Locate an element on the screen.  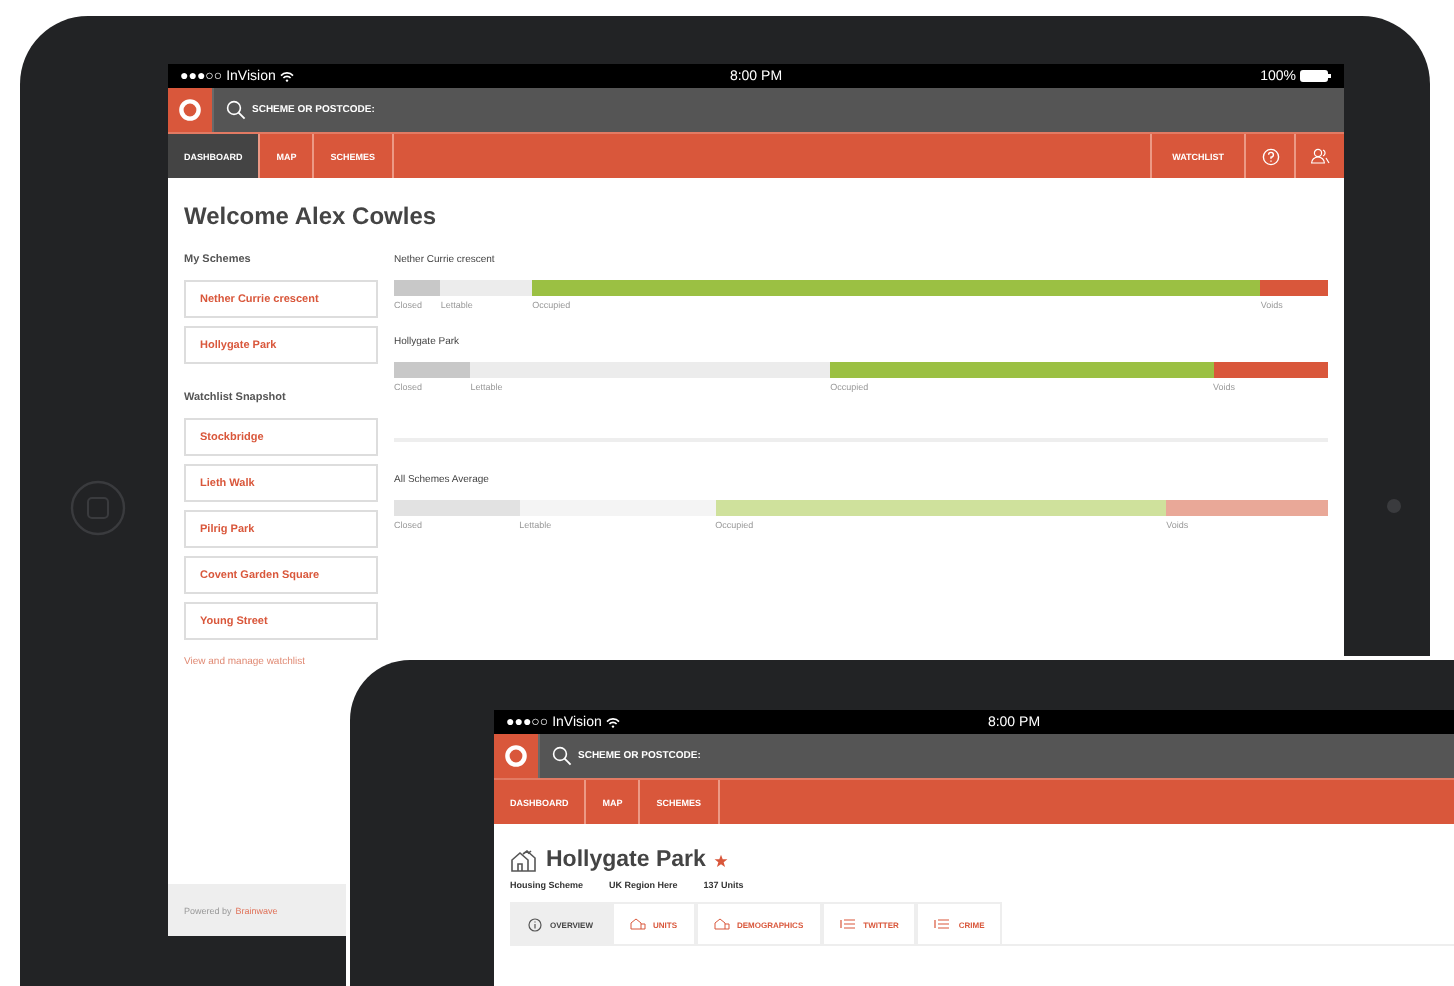
houses-icon is located at coordinates (524, 860).